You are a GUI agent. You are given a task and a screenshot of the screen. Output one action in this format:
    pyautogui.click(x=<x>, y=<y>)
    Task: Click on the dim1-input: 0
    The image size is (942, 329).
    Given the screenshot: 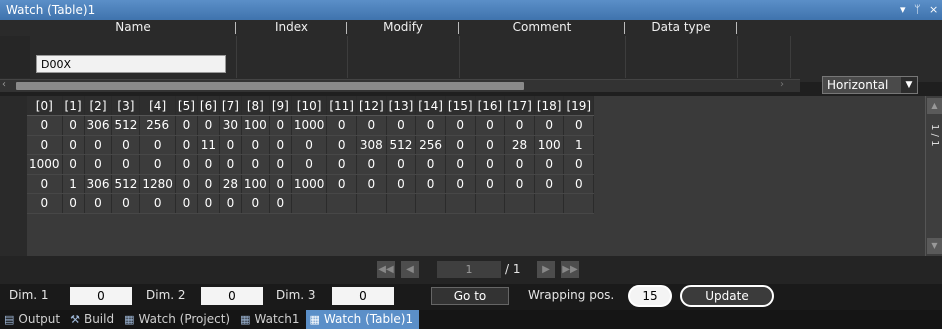 What is the action you would take?
    pyautogui.click(x=101, y=296)
    